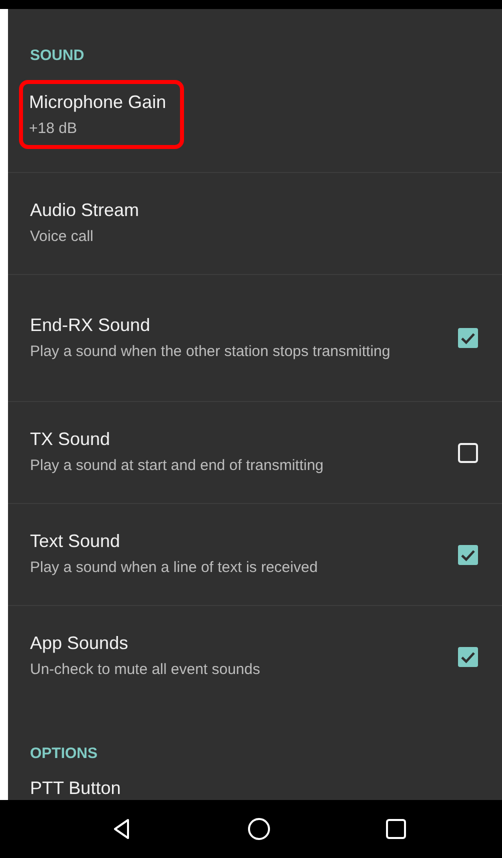 The image size is (502, 858). Describe the element at coordinates (146, 670) in the screenshot. I see `setting-summary: Un-check to mute all event sounds` at that location.